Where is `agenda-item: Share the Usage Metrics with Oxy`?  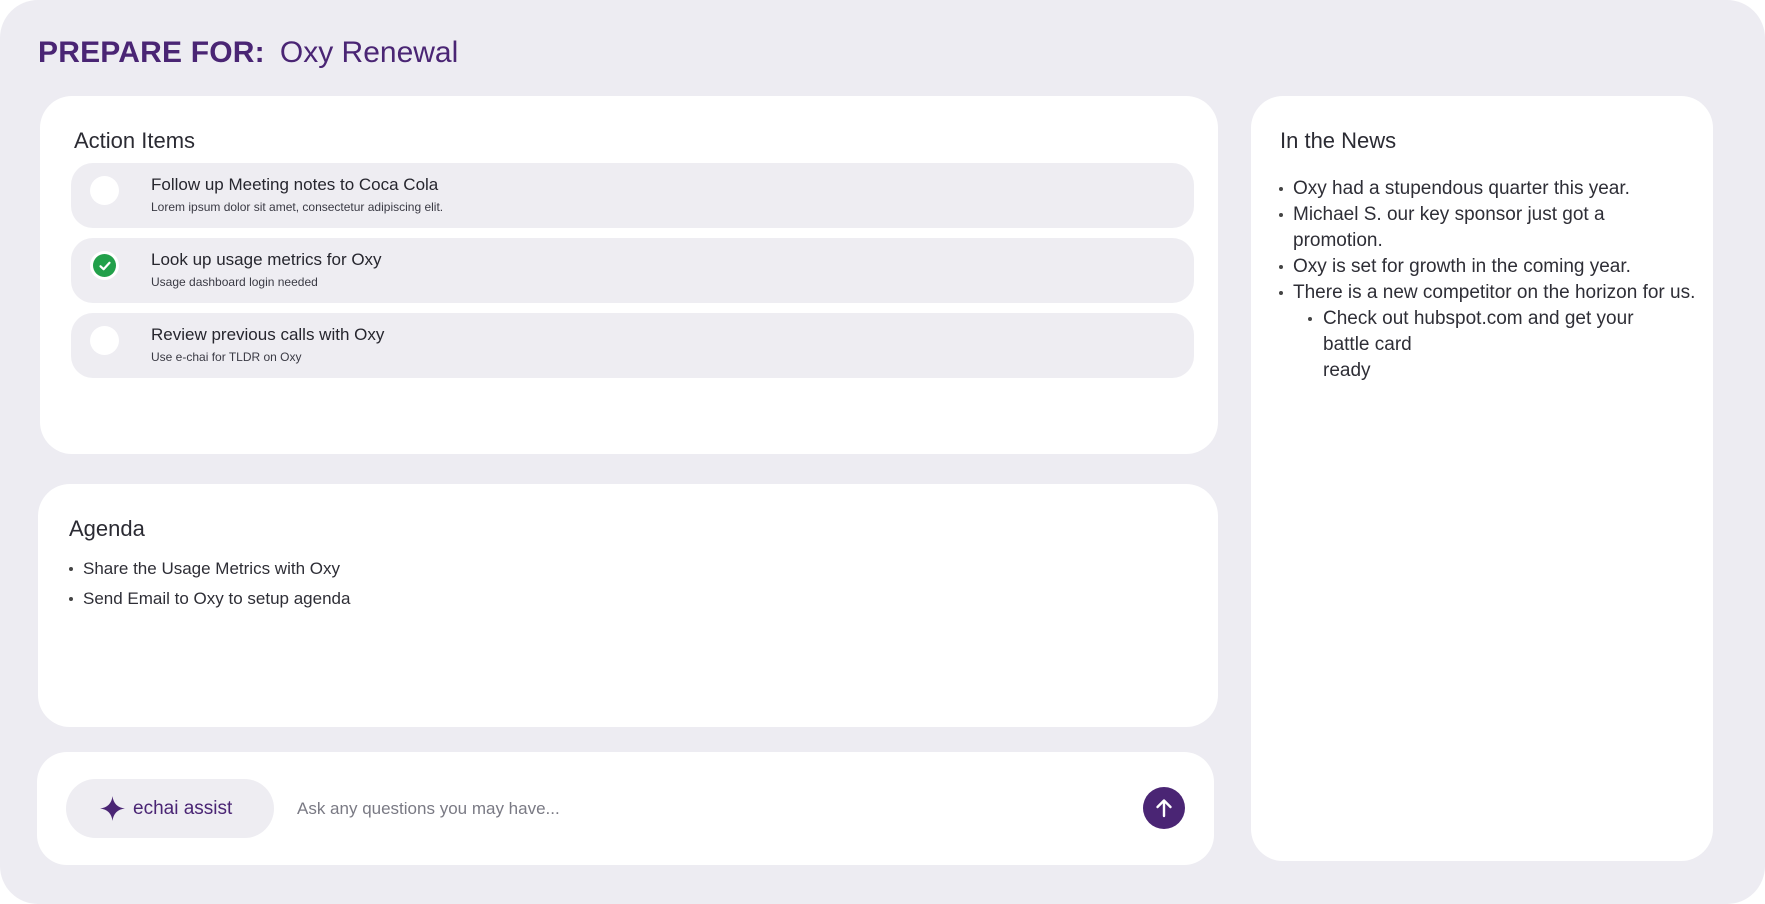
agenda-item: Share the Usage Metrics with Oxy is located at coordinates (209, 569).